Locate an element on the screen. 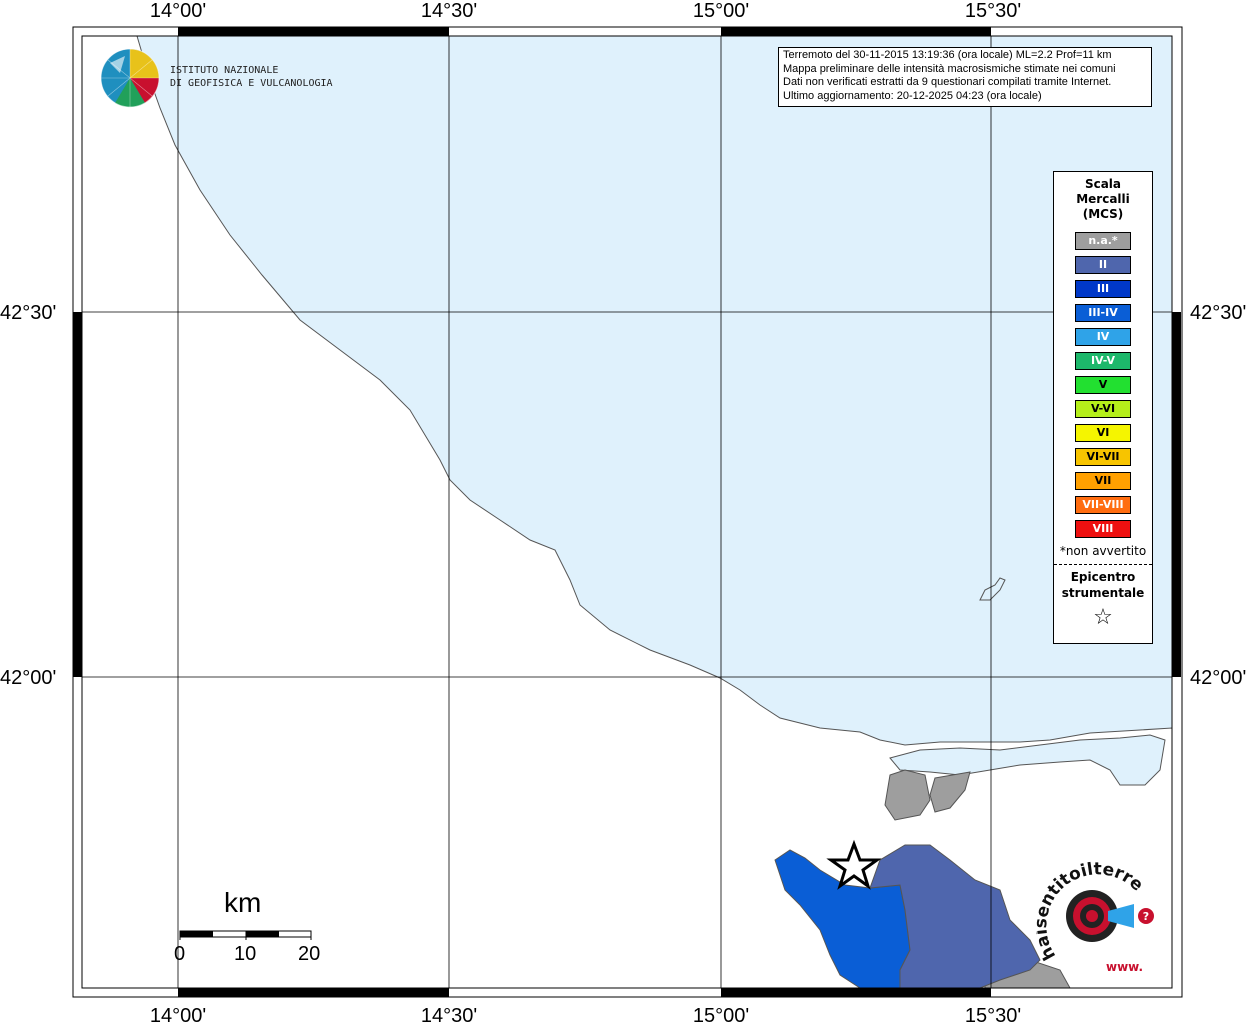 This screenshot has height=1024, width=1255. legend-epicenter-line: strumentale is located at coordinates (1103, 593).